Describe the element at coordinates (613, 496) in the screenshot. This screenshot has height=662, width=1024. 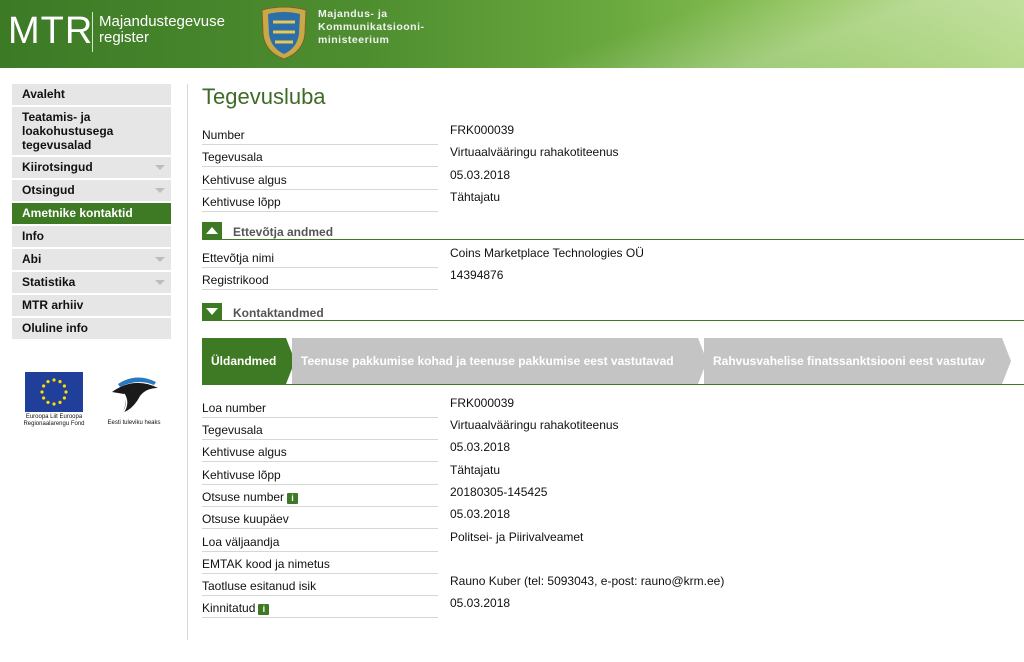
I see `field-row: Otsuse number i 20180305-145425` at that location.